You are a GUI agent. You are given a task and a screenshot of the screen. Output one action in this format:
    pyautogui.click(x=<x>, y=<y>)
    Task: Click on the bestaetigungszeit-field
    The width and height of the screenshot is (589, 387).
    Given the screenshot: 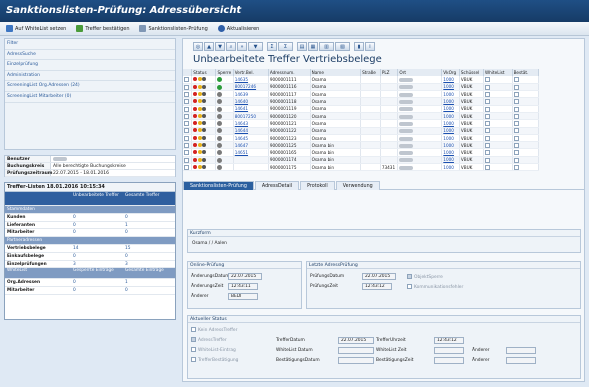 What is the action you would take?
    pyautogui.click(x=449, y=360)
    